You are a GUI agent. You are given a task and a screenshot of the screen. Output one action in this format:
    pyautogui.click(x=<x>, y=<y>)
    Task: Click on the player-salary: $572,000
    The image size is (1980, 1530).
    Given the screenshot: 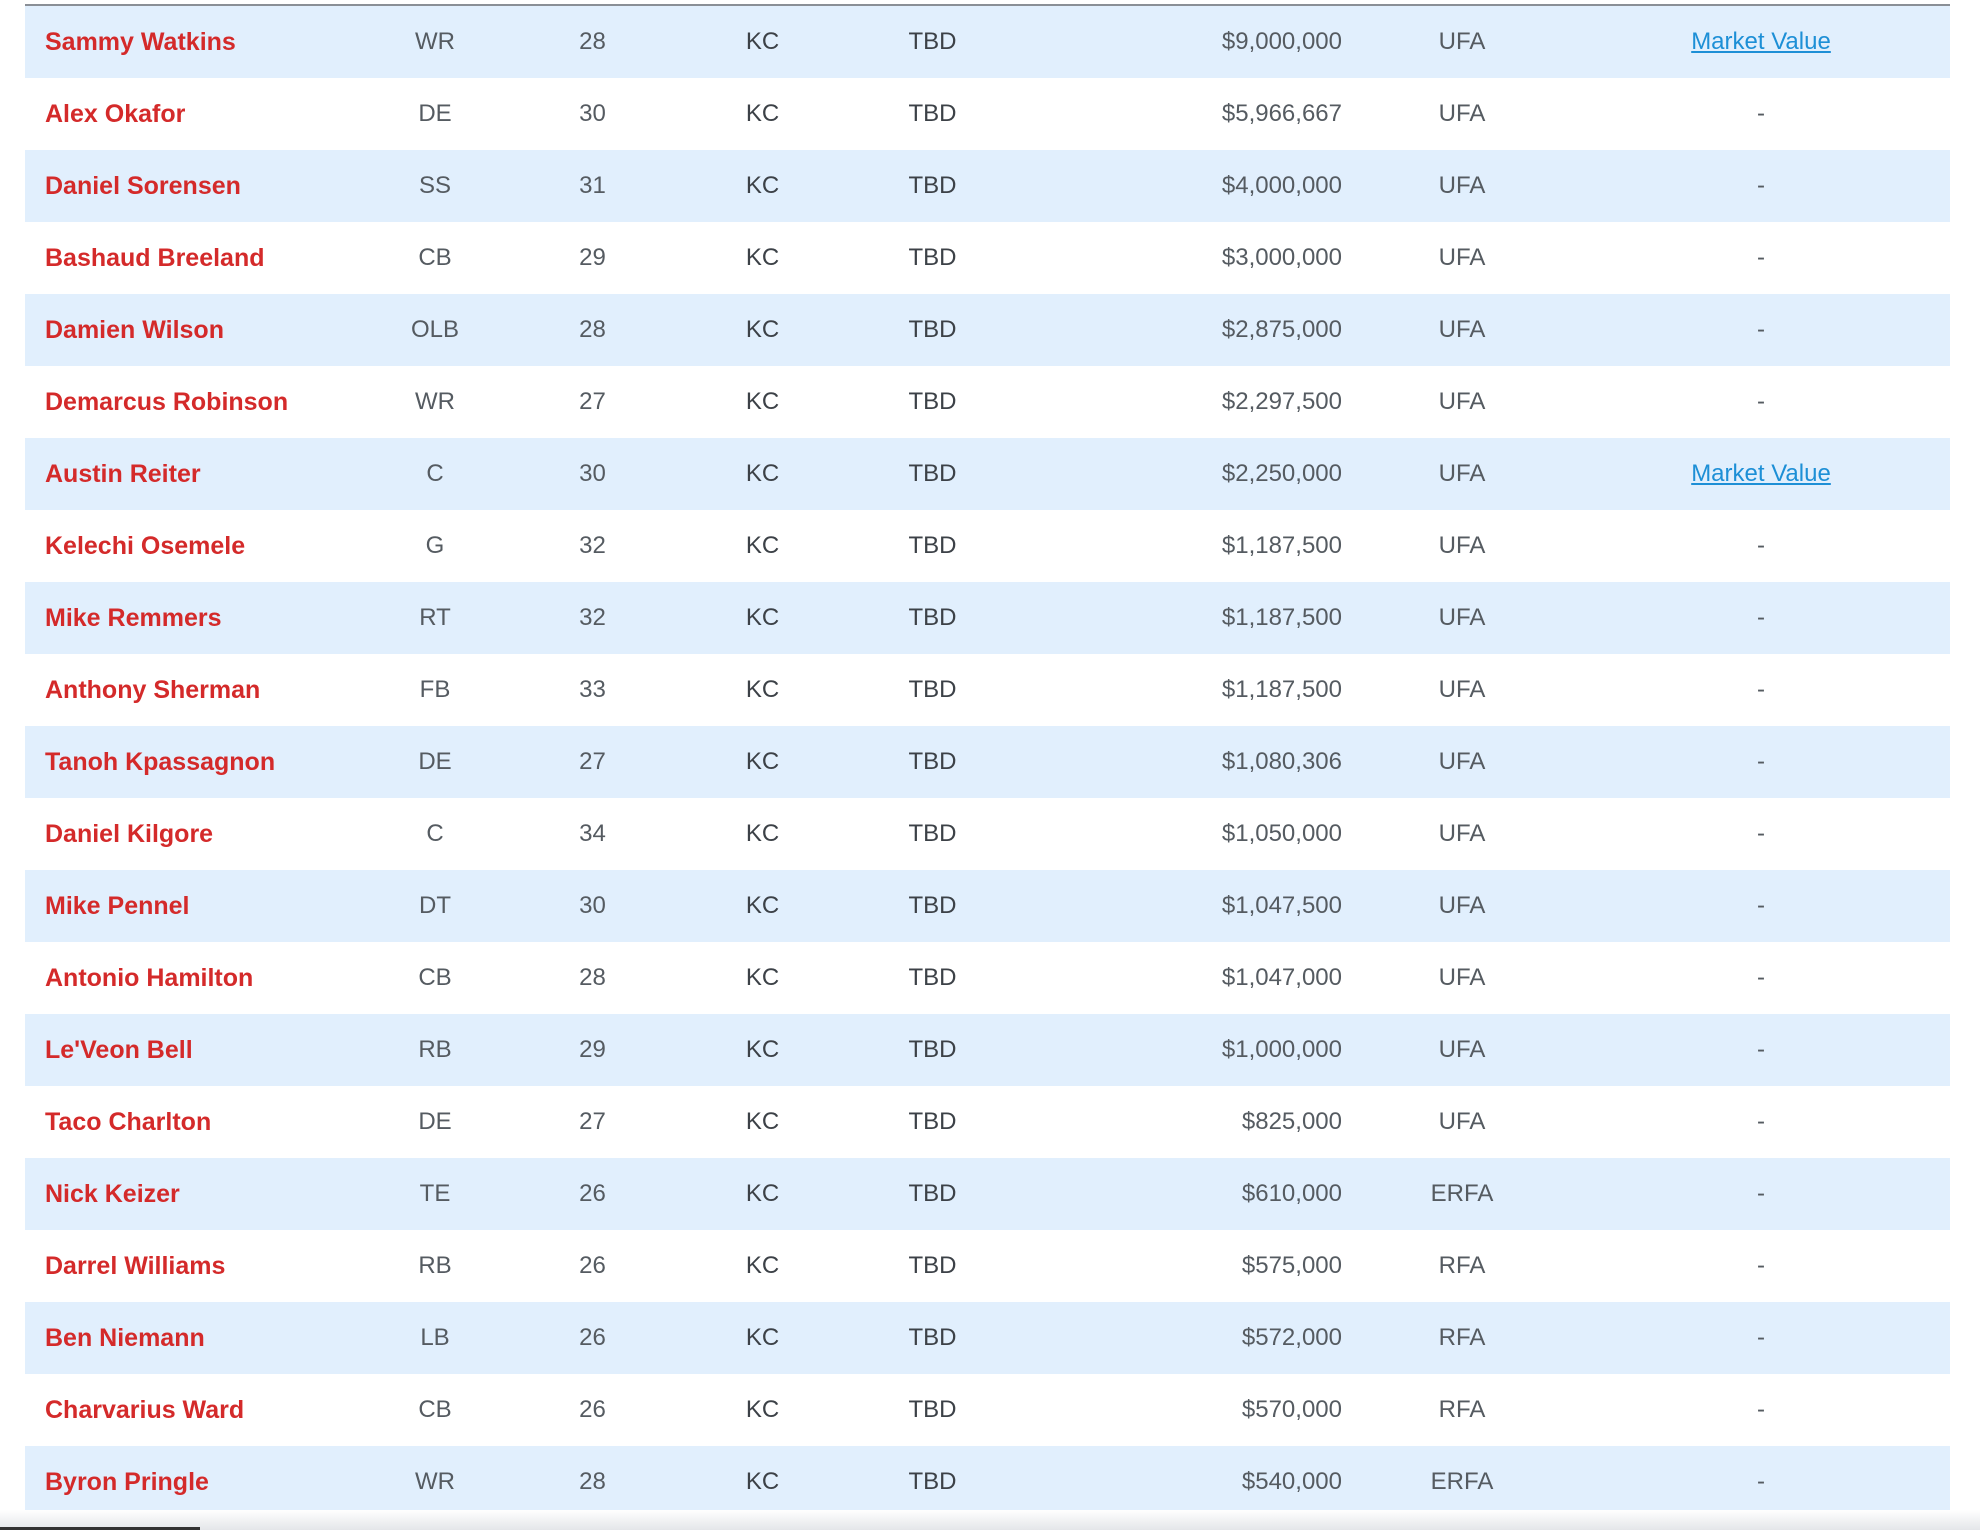 What is the action you would take?
    pyautogui.click(x=1291, y=1337)
    